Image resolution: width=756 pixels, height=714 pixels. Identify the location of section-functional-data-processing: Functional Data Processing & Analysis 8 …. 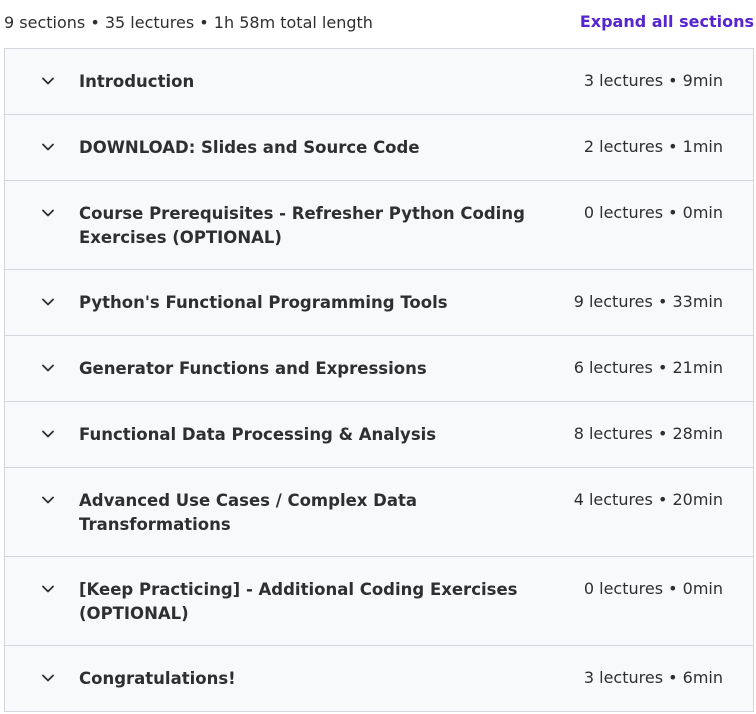
(379, 435).